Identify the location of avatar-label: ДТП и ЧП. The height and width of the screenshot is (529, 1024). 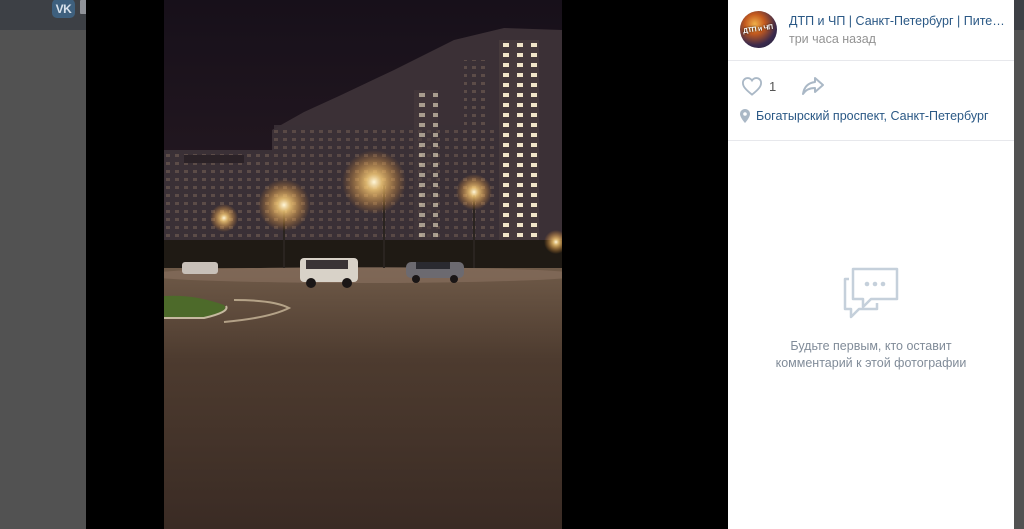
(758, 29).